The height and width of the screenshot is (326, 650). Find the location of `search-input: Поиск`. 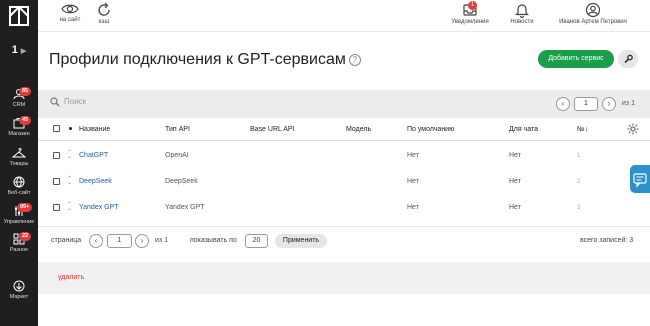

search-input: Поиск is located at coordinates (68, 102).